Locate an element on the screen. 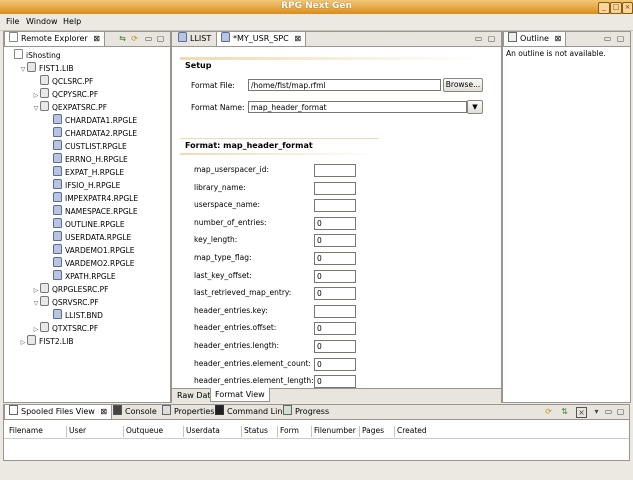 The image size is (633, 480). view-menu-icon: ▾ is located at coordinates (596, 411).